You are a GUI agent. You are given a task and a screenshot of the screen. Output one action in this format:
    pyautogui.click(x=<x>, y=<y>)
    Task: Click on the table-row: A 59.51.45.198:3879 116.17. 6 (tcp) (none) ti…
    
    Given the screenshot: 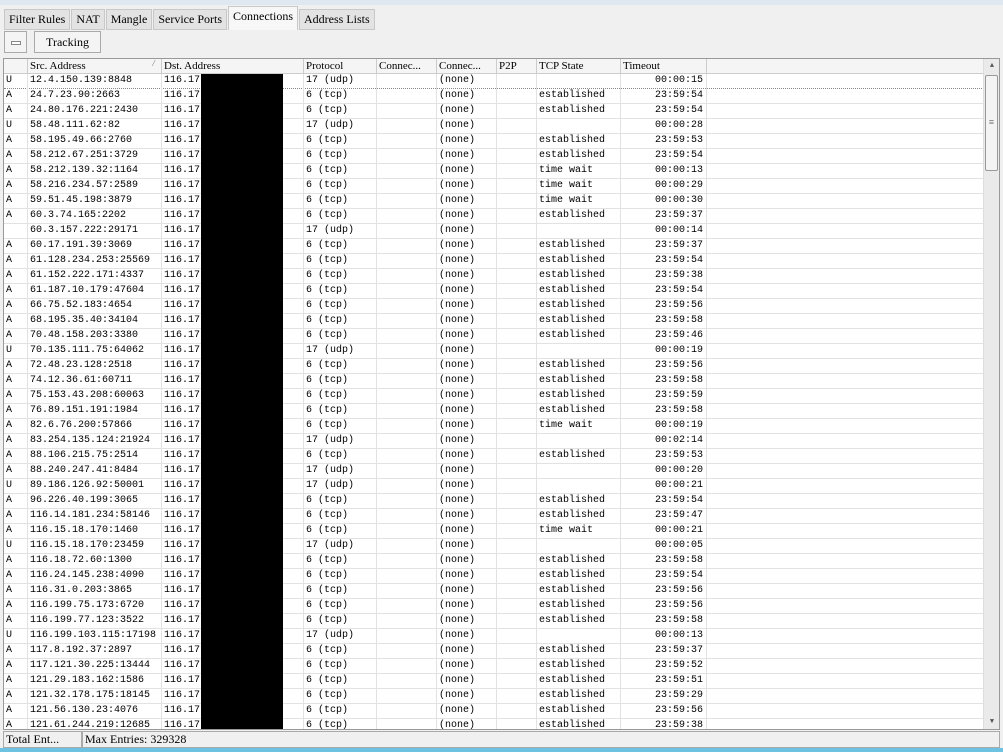 What is the action you would take?
    pyautogui.click(x=494, y=201)
    